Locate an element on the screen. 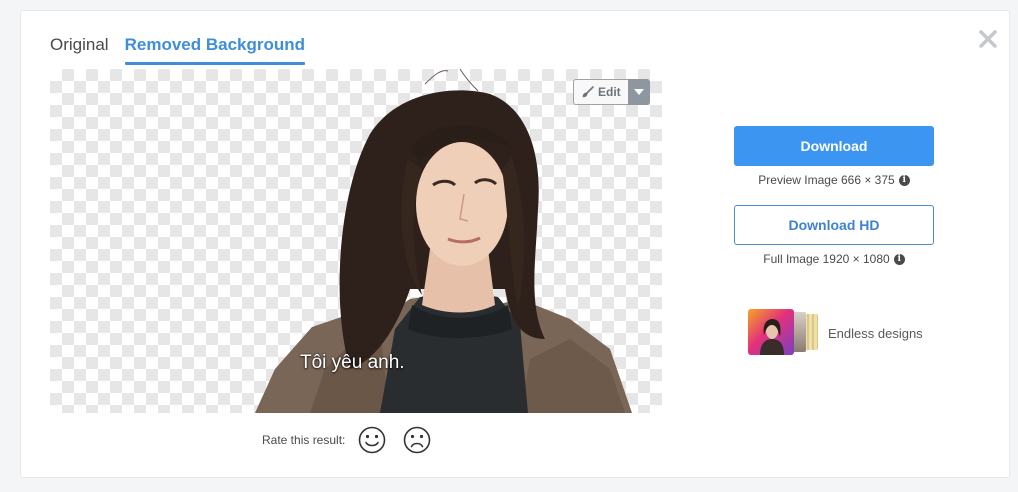 The height and width of the screenshot is (492, 1018). edit-label: Edit is located at coordinates (609, 92).